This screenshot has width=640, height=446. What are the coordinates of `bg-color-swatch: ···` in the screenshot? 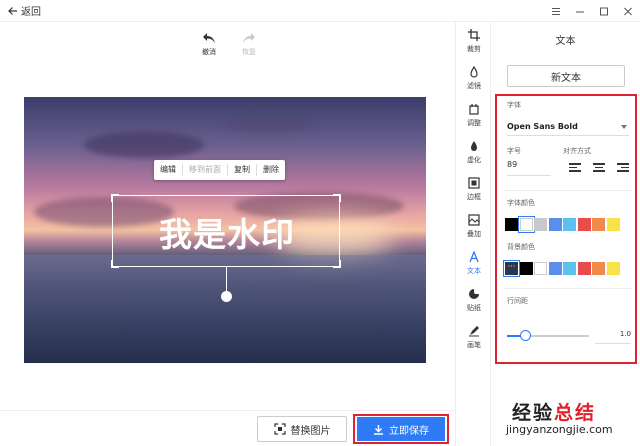 It's located at (511, 268).